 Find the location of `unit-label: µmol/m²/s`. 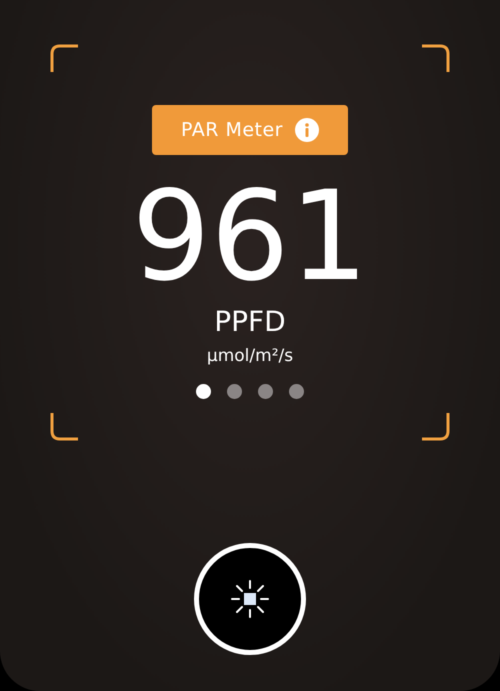

unit-label: µmol/m²/s is located at coordinates (250, 356).